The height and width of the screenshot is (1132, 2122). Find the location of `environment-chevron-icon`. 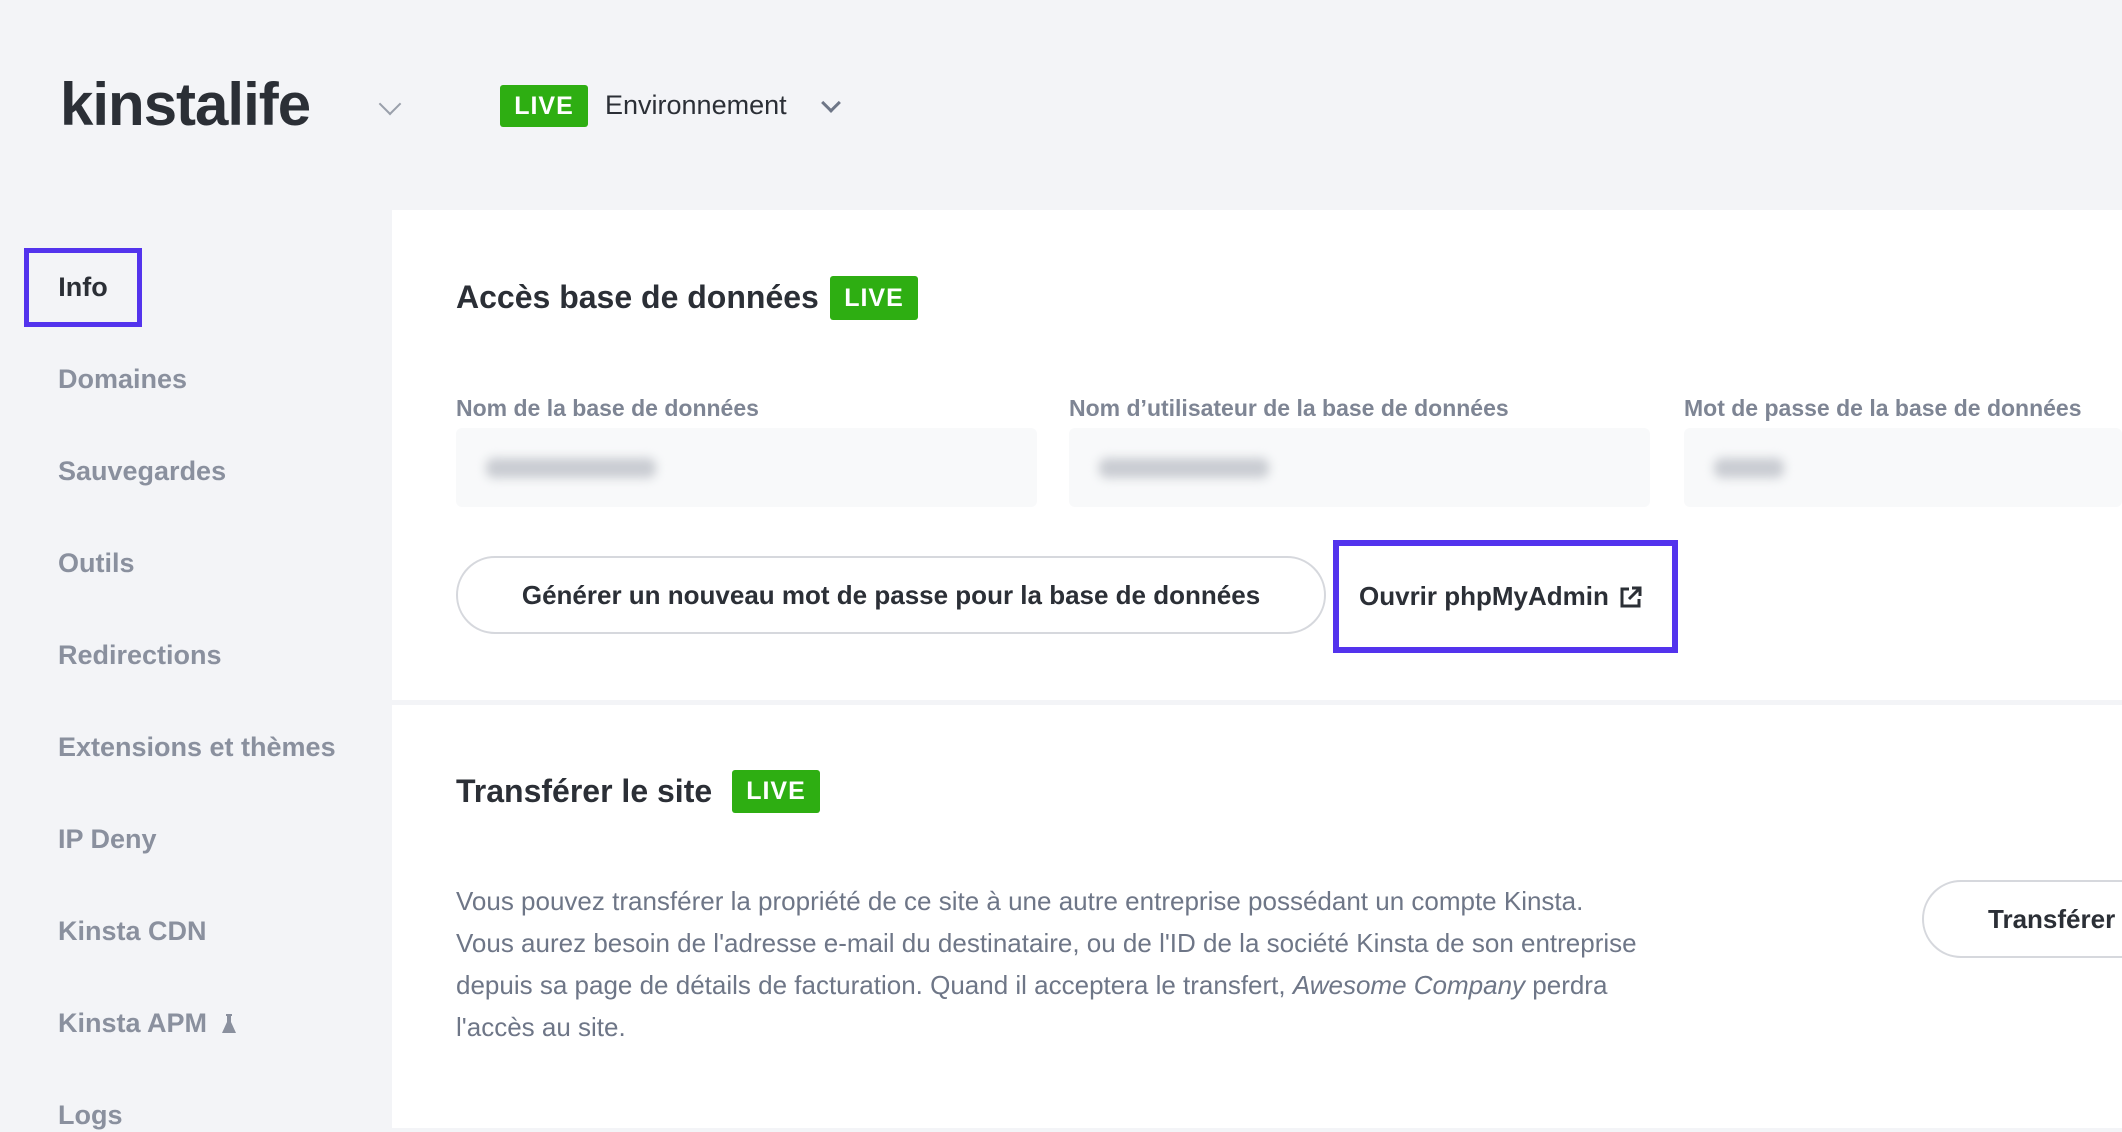

environment-chevron-icon is located at coordinates (831, 103).